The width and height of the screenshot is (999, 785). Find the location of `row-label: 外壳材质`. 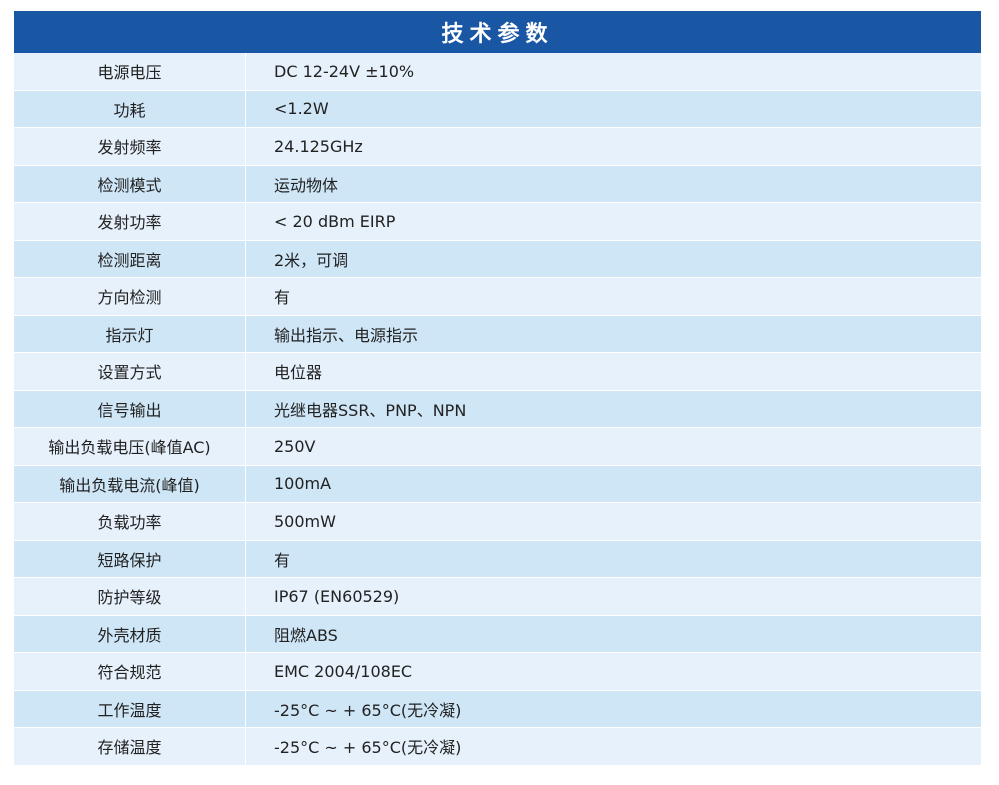

row-label: 外壳材质 is located at coordinates (130, 633).